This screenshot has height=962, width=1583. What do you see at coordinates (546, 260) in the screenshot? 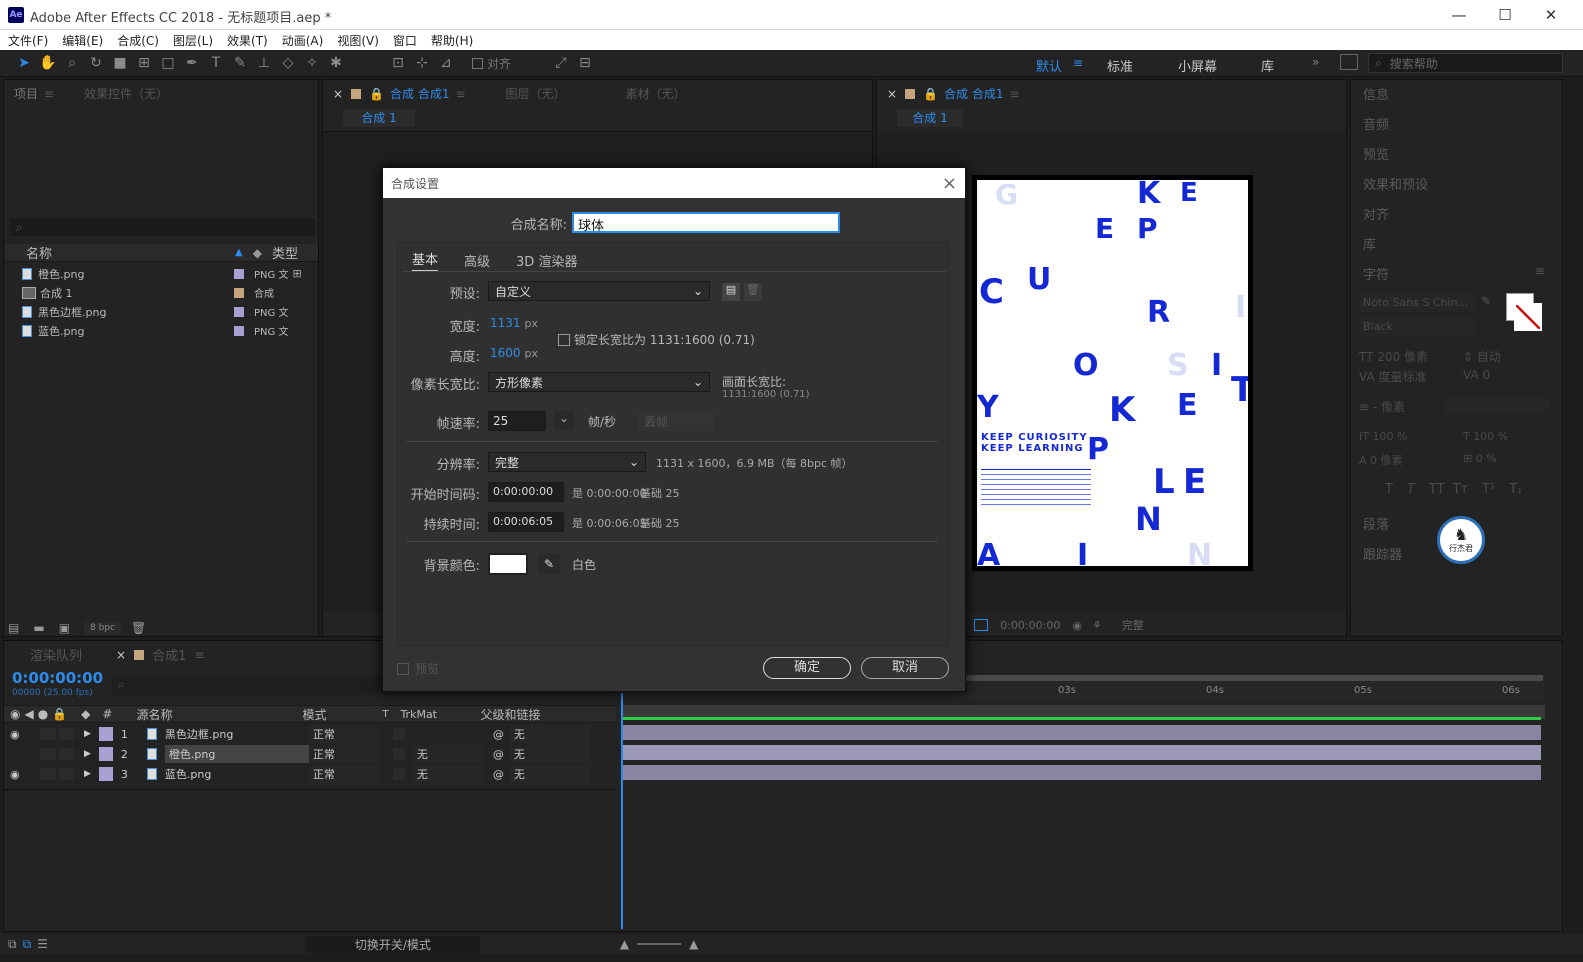
I see `tab-3d-renderer: 3D 渲染器` at bounding box center [546, 260].